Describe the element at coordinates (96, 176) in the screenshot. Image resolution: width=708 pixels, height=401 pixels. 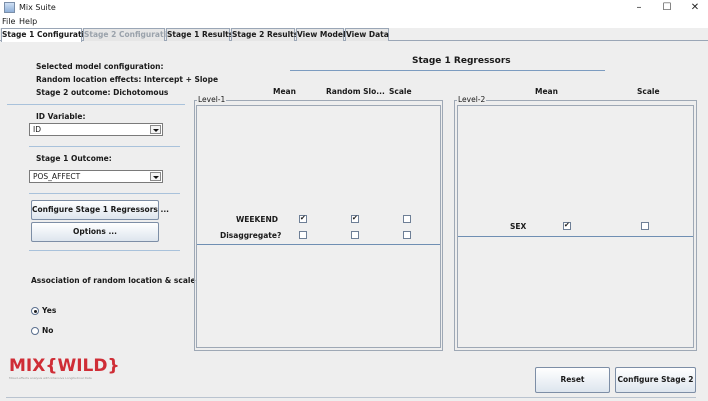
I see `stage1-outcome-combo: POS_AFFECT` at that location.